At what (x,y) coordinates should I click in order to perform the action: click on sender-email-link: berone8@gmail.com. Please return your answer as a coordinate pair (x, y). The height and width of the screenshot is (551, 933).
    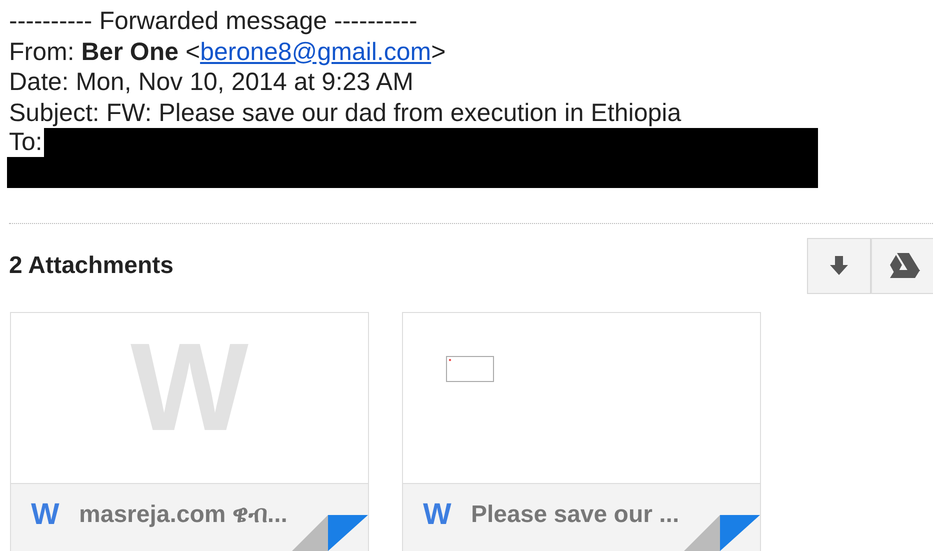
    Looking at the image, I should click on (316, 52).